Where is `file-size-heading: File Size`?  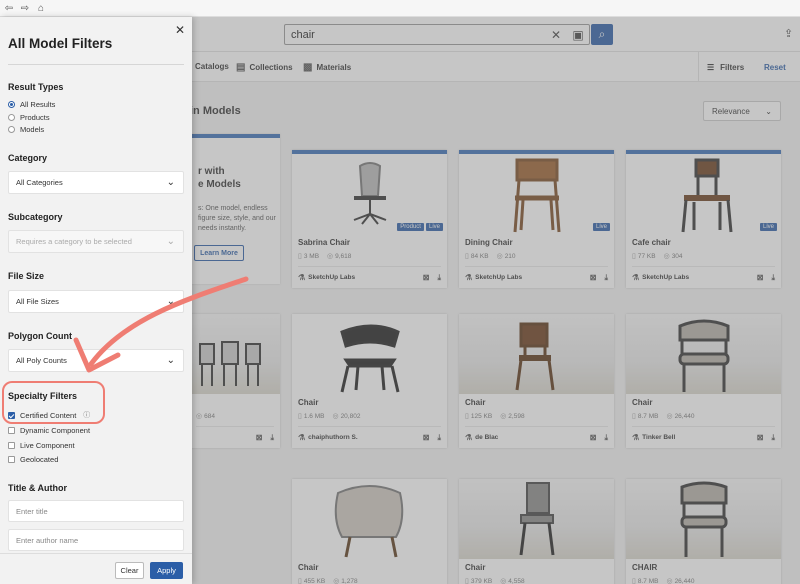 file-size-heading: File Size is located at coordinates (26, 276).